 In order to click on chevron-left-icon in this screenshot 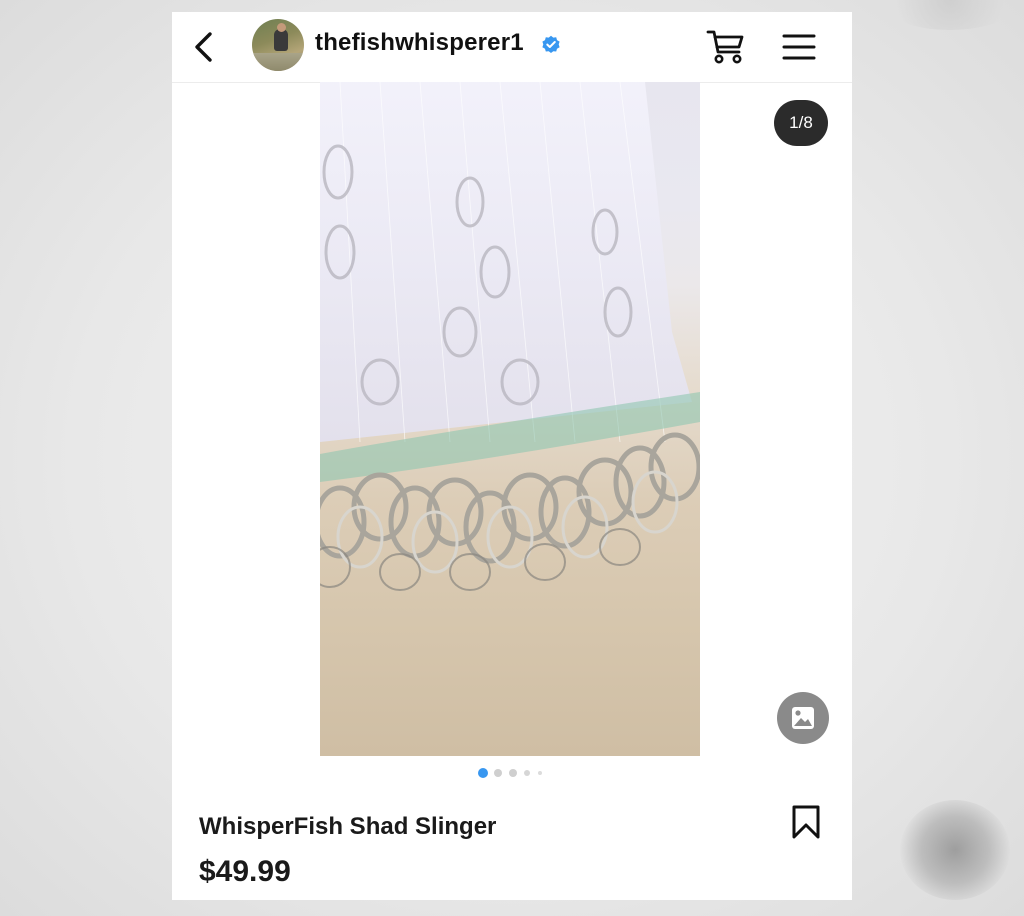, I will do `click(203, 47)`.